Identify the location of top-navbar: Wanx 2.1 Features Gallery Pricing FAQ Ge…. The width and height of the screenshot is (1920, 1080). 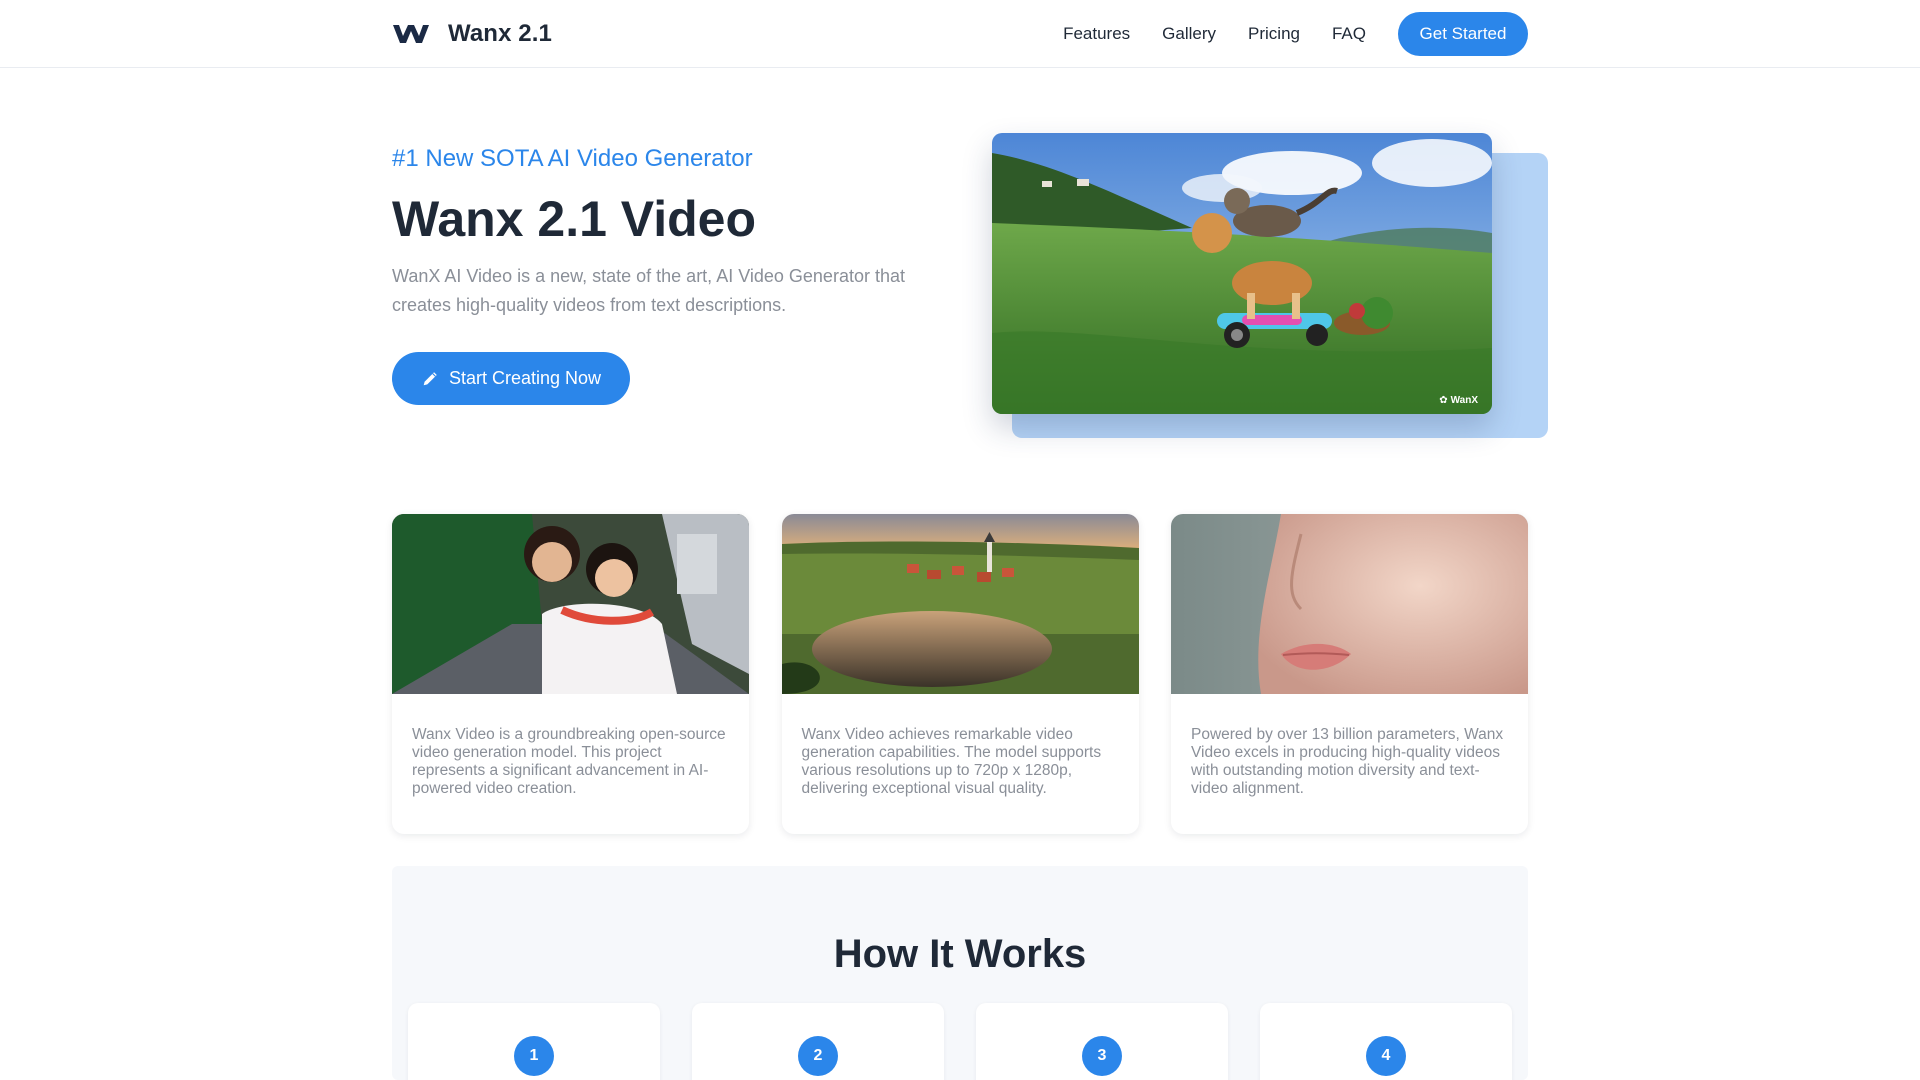
(960, 34).